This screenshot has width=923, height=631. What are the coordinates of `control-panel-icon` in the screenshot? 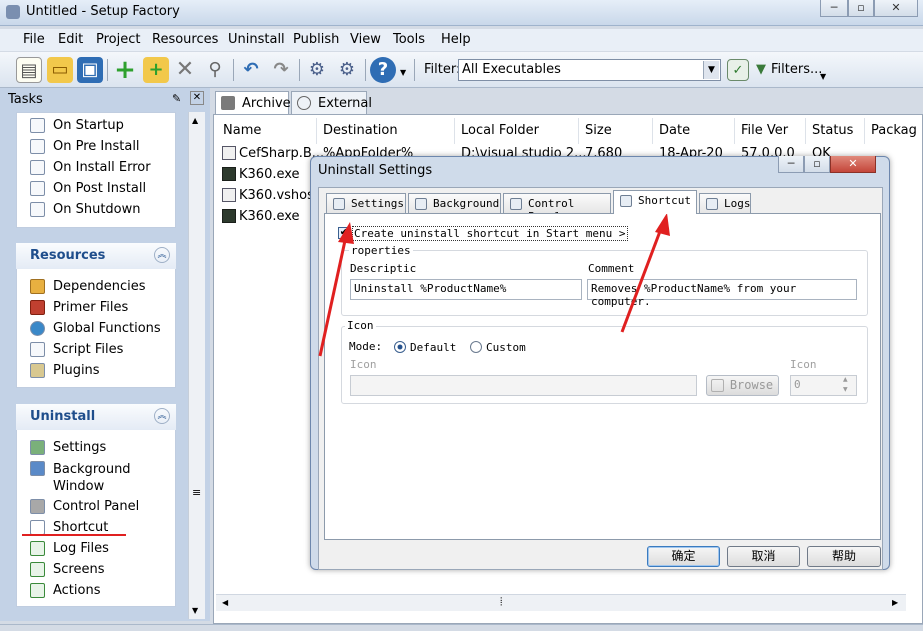 It's located at (516, 204).